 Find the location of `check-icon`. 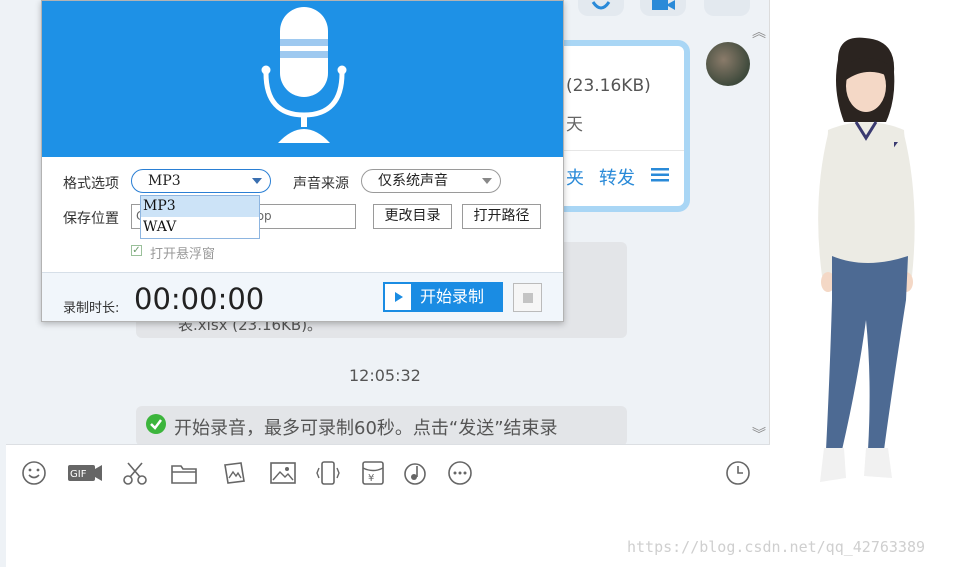

check-icon is located at coordinates (156, 424).